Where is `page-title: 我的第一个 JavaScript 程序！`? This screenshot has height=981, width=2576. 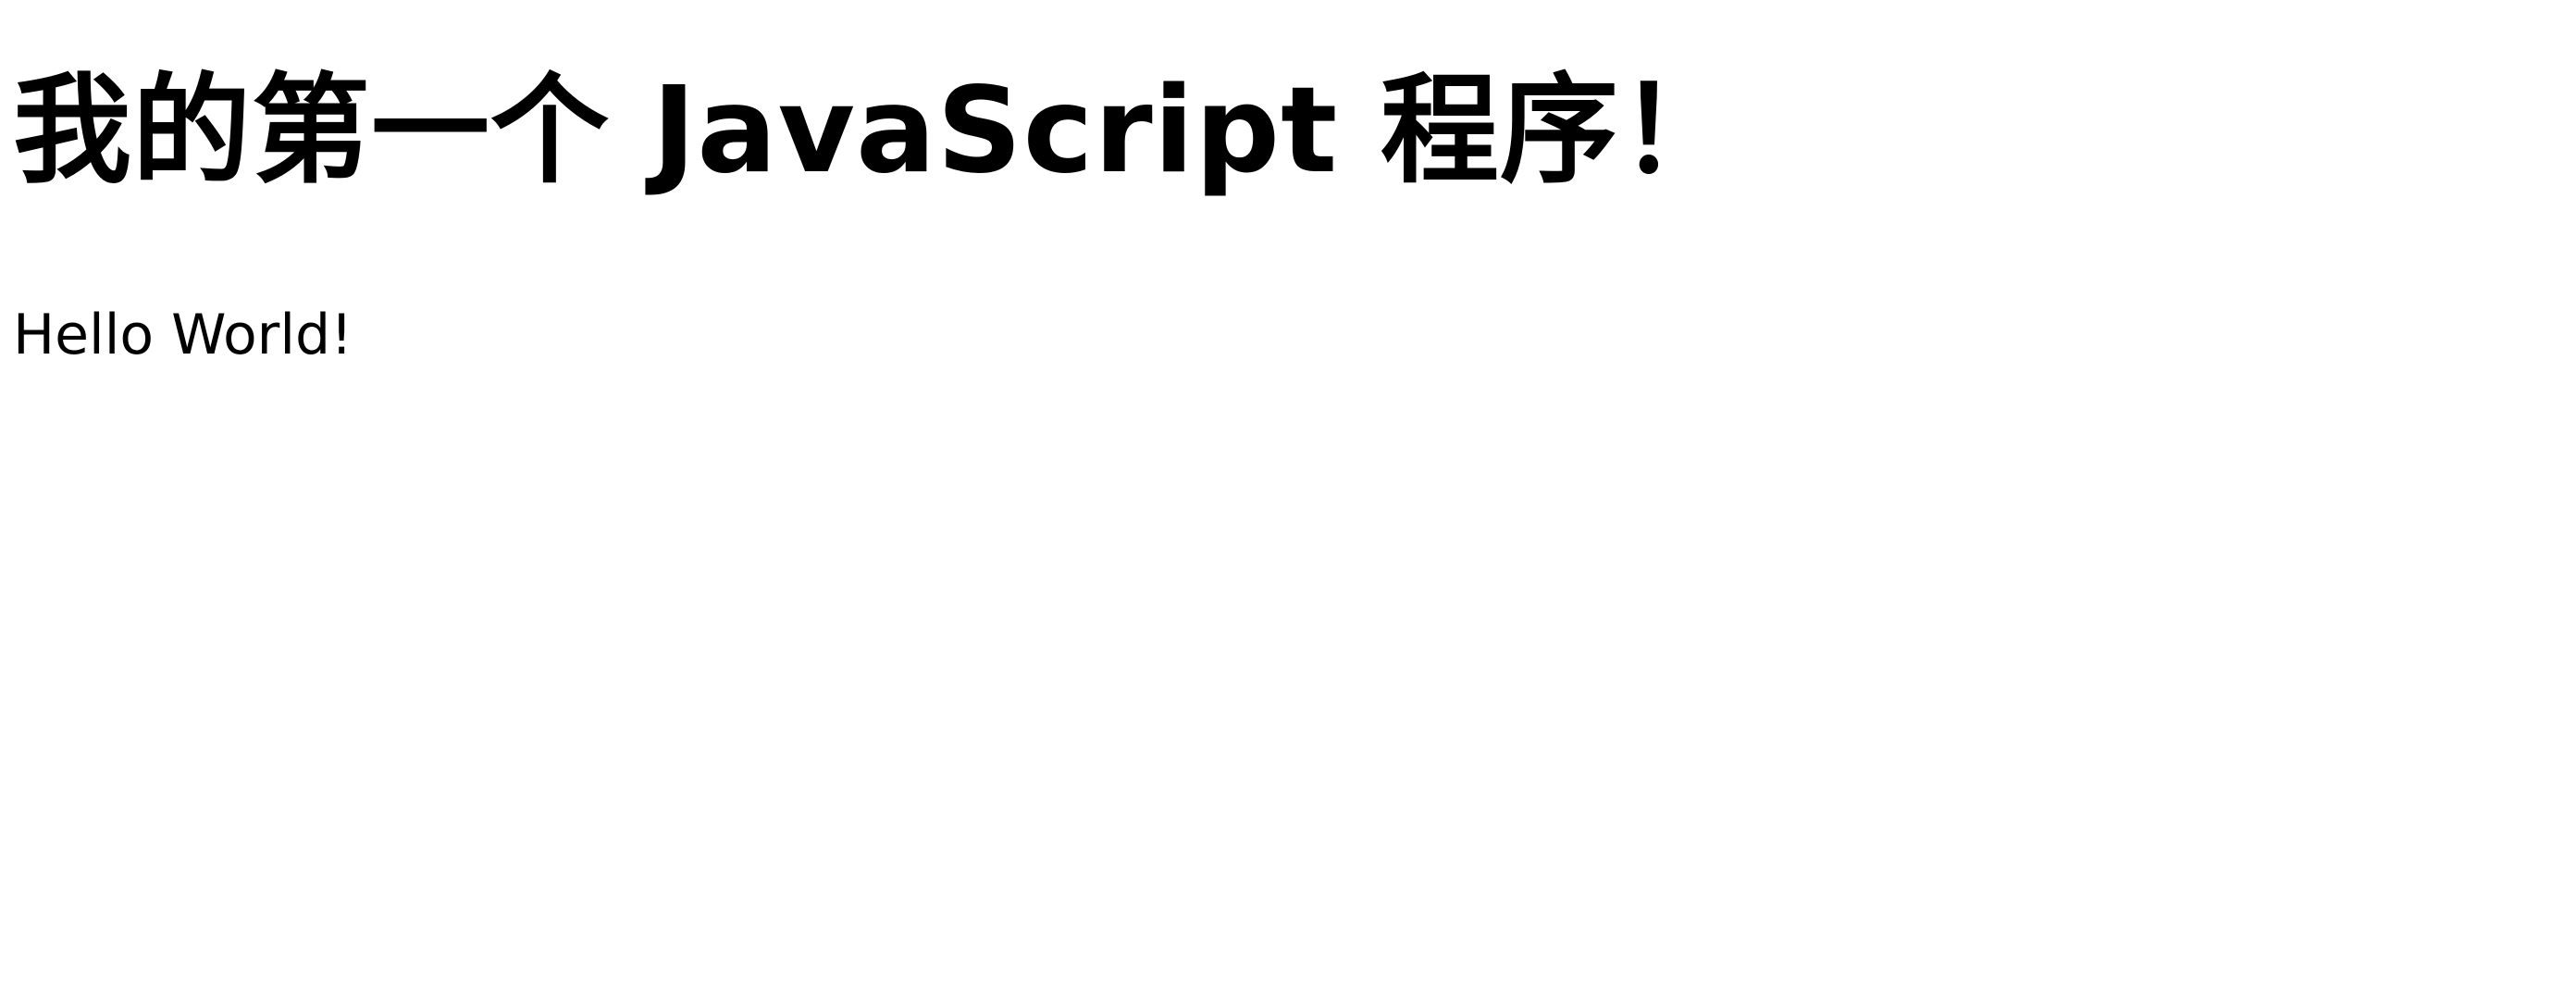 page-title: 我的第一个 JavaScript 程序！ is located at coordinates (876, 131).